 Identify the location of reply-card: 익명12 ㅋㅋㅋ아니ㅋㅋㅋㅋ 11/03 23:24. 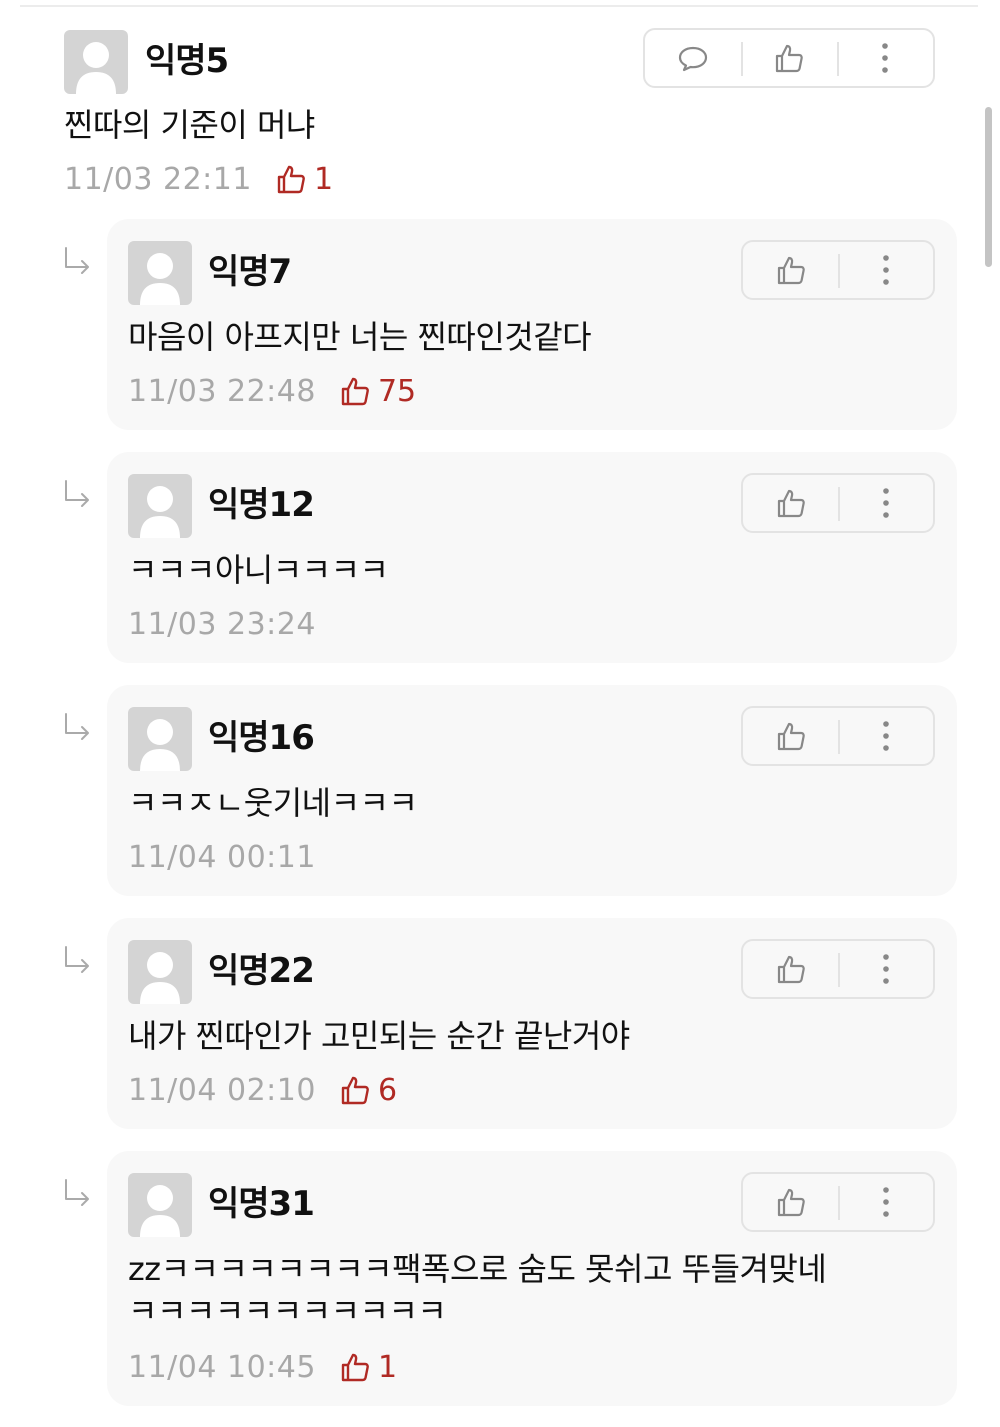
(532, 557).